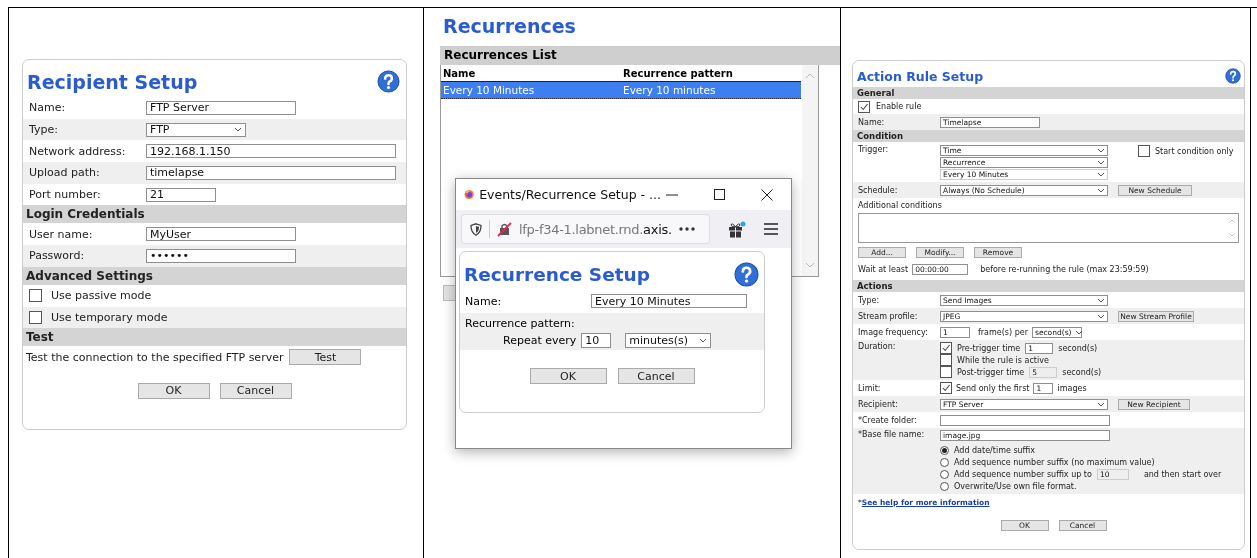 The height and width of the screenshot is (558, 1257). What do you see at coordinates (668, 340) in the screenshot?
I see `dropdown: minutes(s)` at bounding box center [668, 340].